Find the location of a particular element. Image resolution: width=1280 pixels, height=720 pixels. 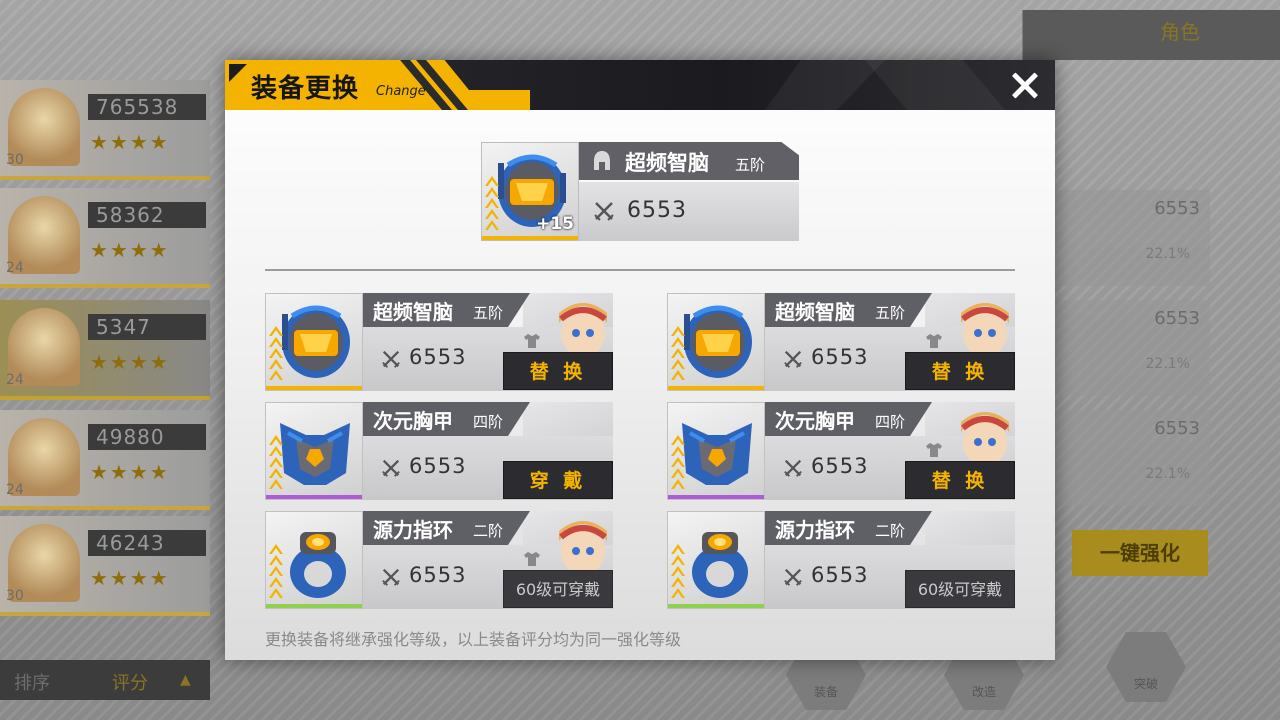

sort-bar: 排序 评分 ▲ is located at coordinates (105, 680).